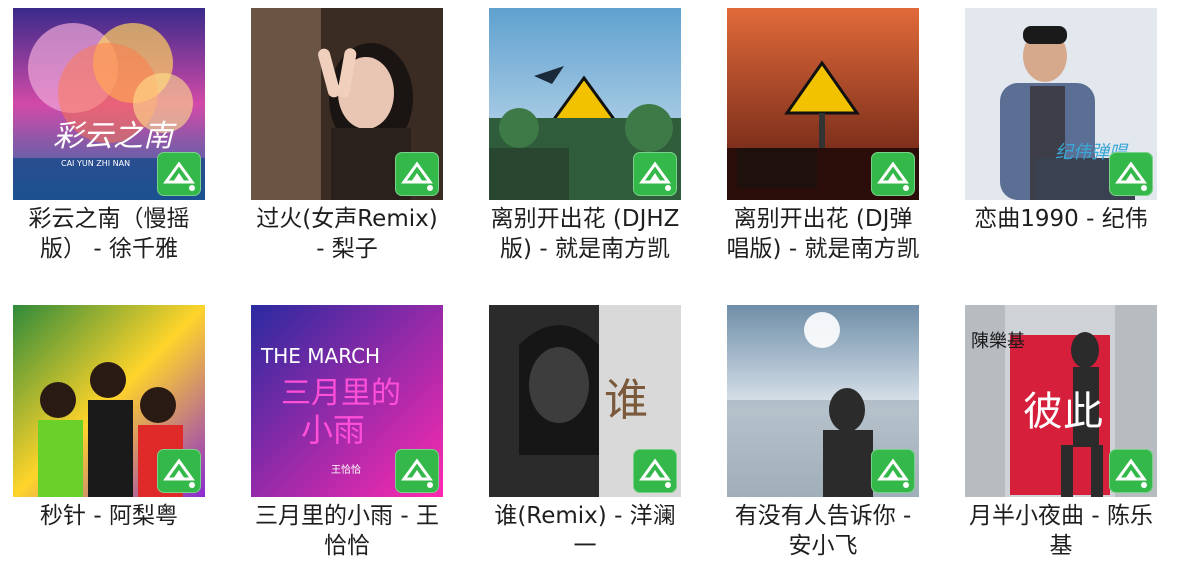 This screenshot has height=572, width=1182. I want to click on svg-text: 陳樂基, so click(998, 341).